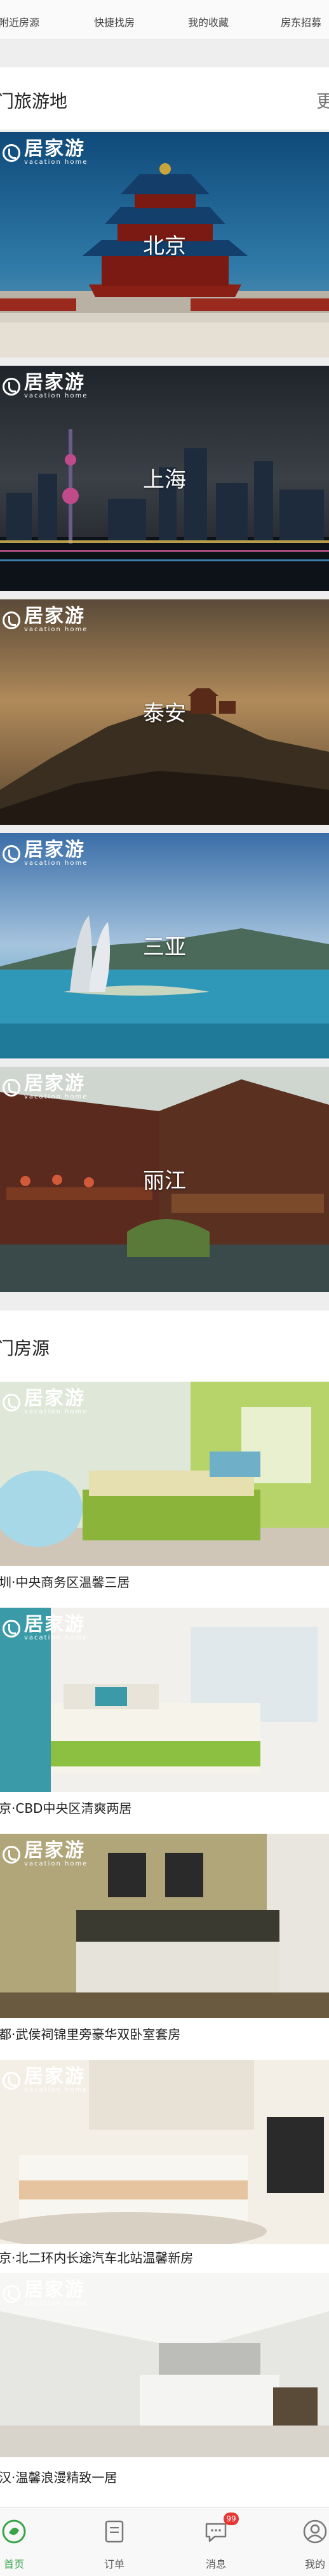 The image size is (329, 2576). What do you see at coordinates (114, 2531) in the screenshot?
I see `order-icon` at bounding box center [114, 2531].